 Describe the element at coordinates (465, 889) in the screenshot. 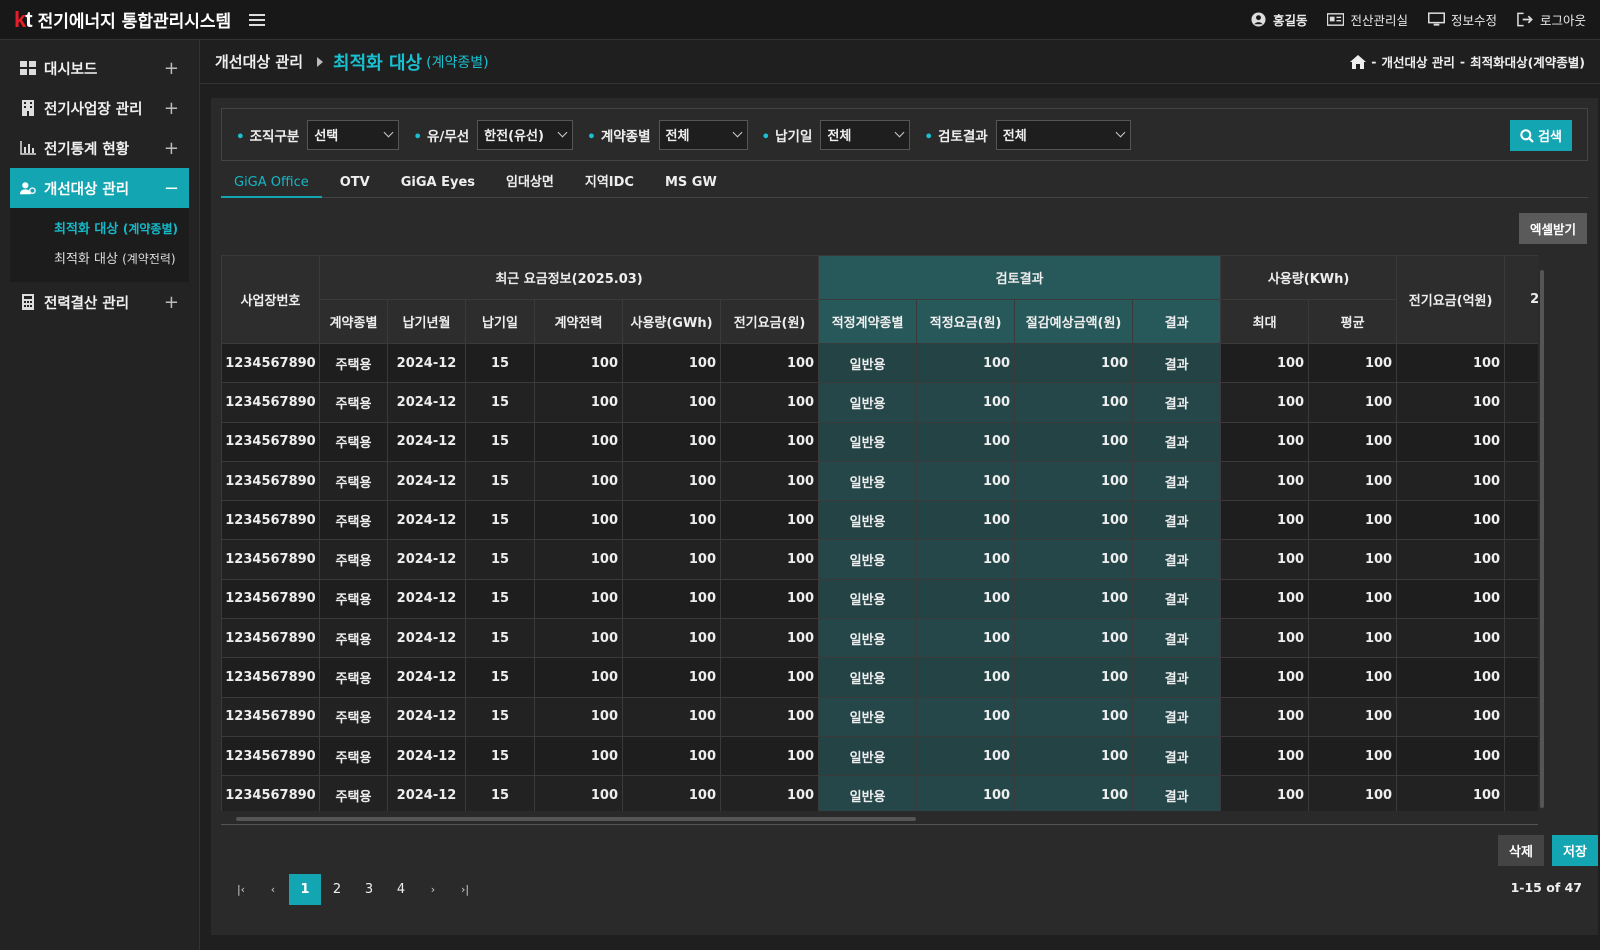

I see `last-page-icon: ›|` at that location.